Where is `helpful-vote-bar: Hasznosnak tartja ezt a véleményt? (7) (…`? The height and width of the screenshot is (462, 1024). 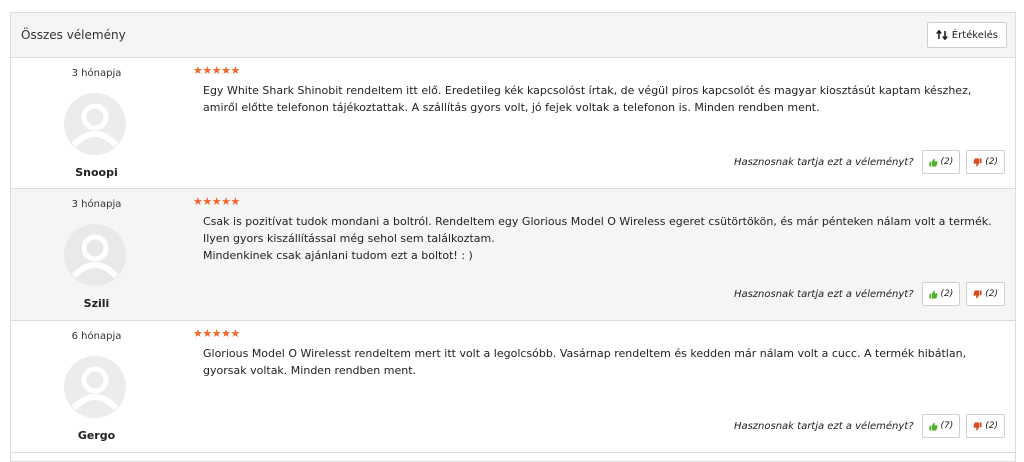 helpful-vote-bar: Hasznosnak tartja ezt a véleményt? (7) (… is located at coordinates (869, 426).